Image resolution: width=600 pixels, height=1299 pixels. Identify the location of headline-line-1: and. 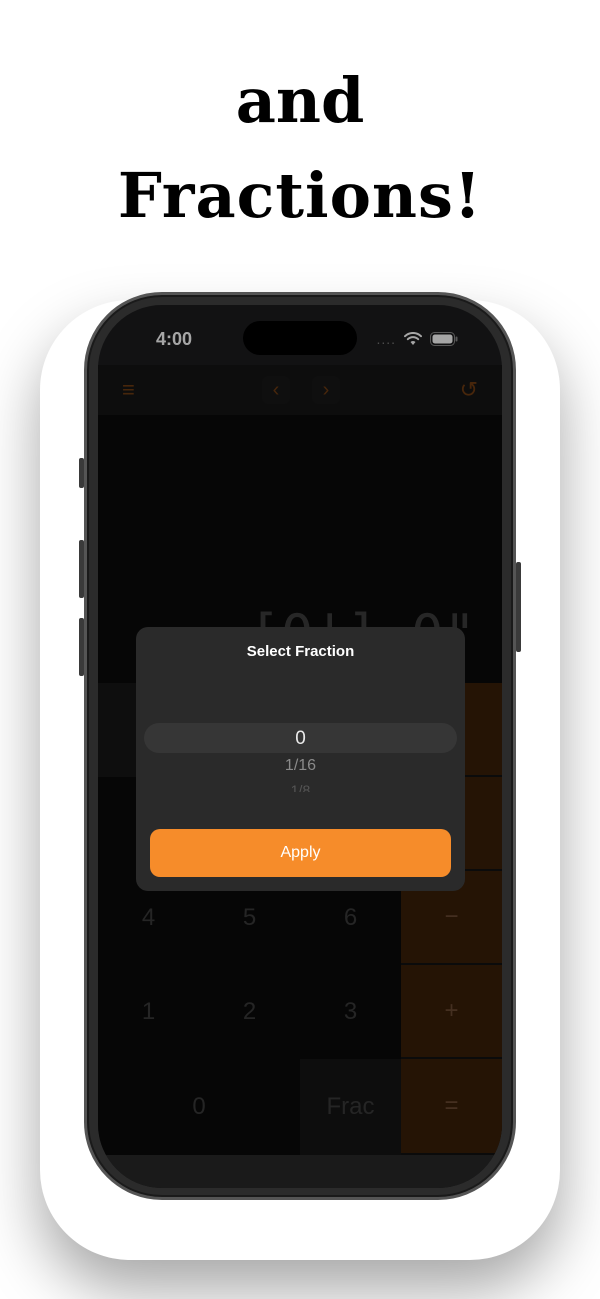
(300, 100).